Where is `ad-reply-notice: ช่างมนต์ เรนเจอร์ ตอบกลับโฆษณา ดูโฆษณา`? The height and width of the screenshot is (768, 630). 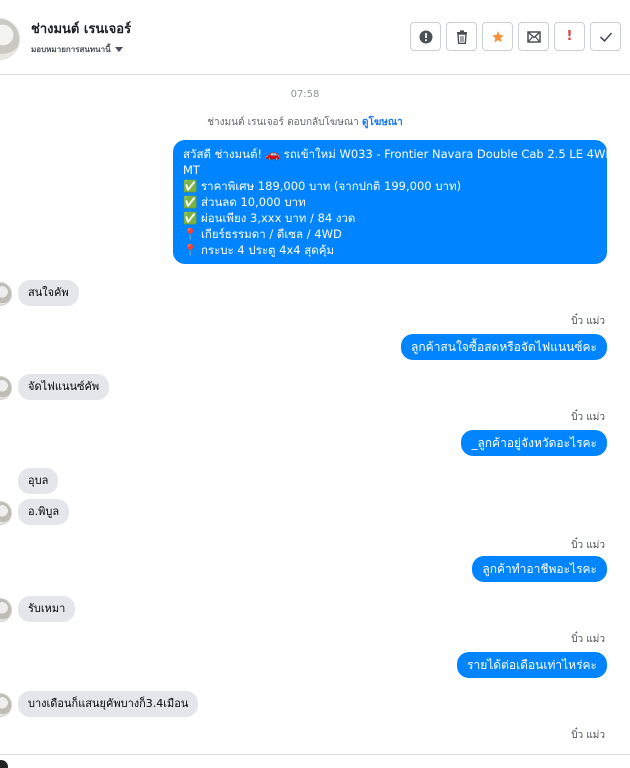
ad-reply-notice: ช่างมนต์ เรนเจอร์ ตอบกลับโฆษณา ดูโฆษณา is located at coordinates (305, 122).